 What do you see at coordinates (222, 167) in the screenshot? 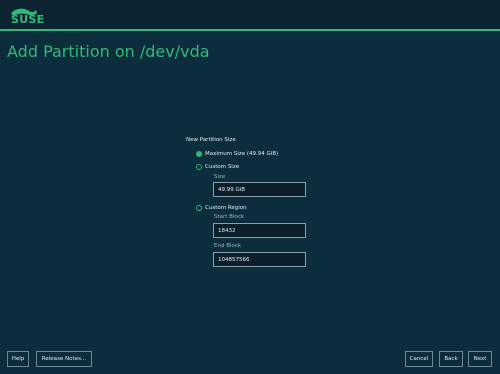
I see `custom-size-label: Custom Size` at bounding box center [222, 167].